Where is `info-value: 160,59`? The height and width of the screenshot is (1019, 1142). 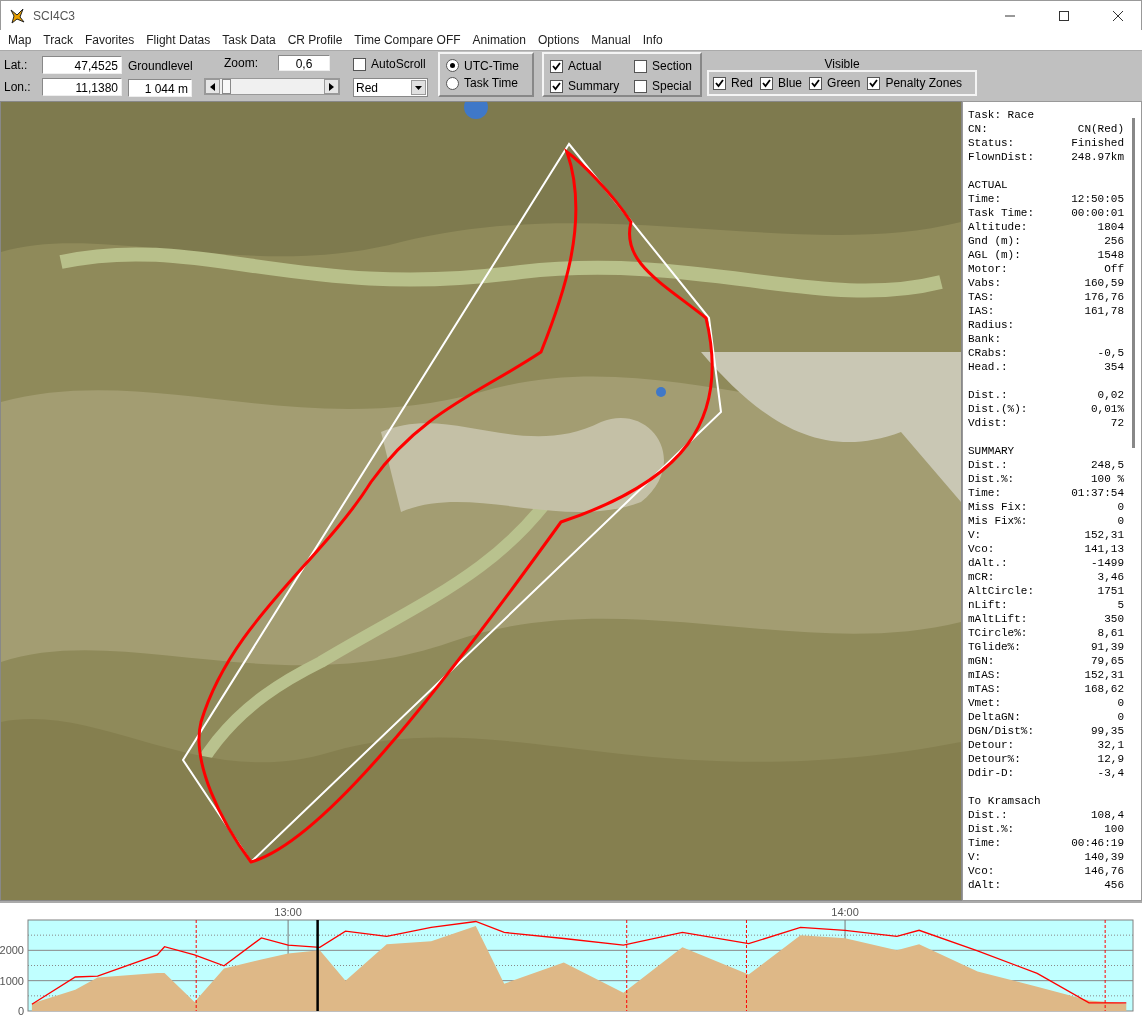 info-value: 160,59 is located at coordinates (1104, 283).